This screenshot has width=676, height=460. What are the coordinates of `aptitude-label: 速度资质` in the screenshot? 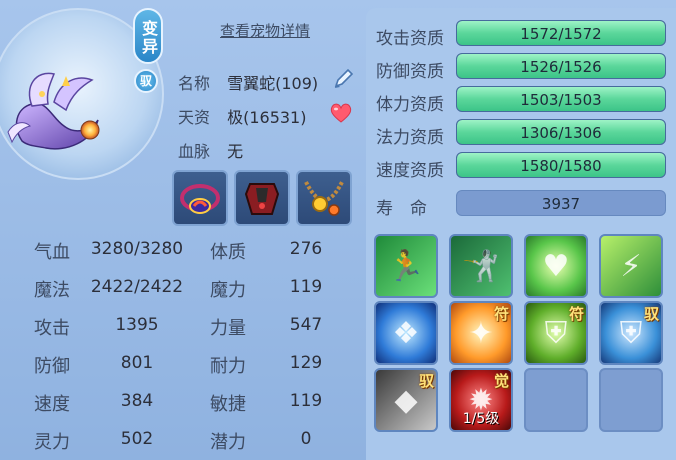 It's located at (410, 171).